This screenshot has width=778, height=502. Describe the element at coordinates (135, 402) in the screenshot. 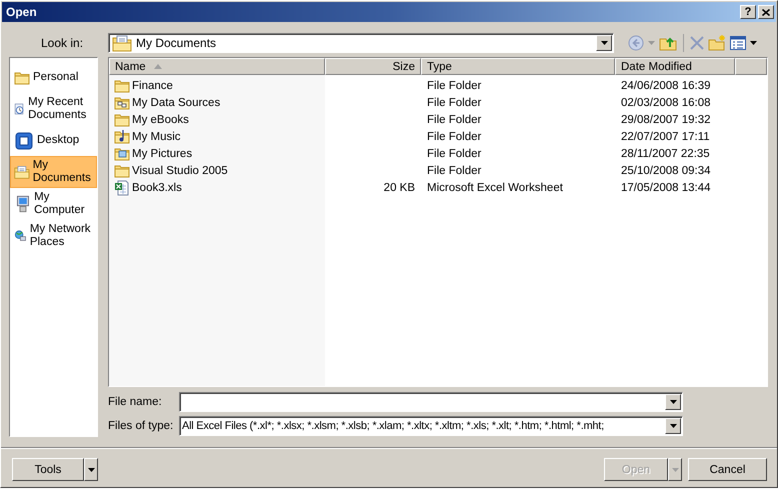

I see `file-name-label: File name:` at that location.